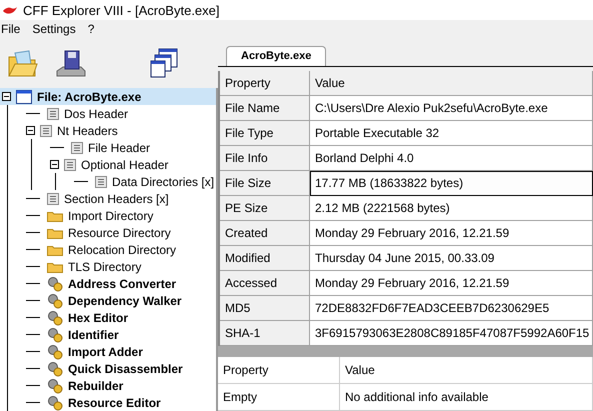  I want to click on value-cell: 2.12 MB (2221568 bytes), so click(451, 208).